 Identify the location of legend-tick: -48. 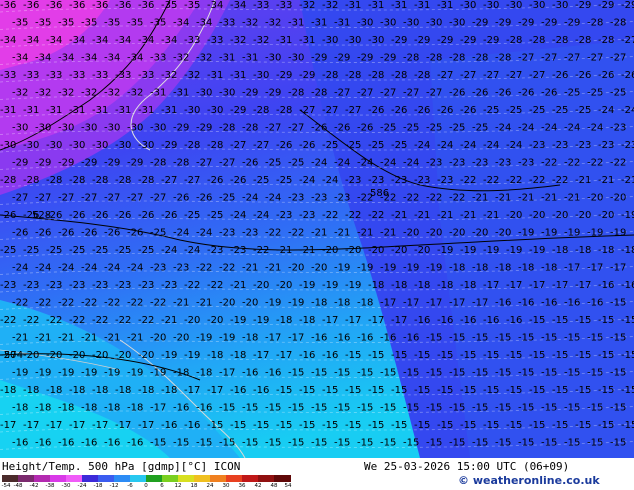
(18, 486).